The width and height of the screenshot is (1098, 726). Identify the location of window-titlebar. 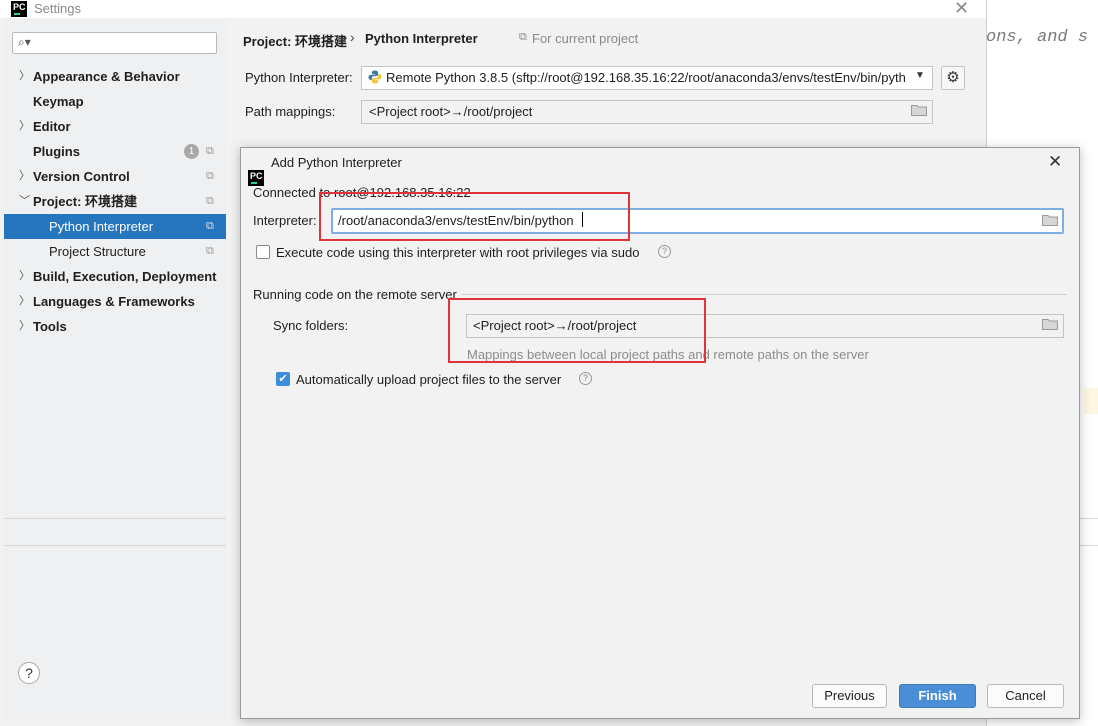
(493, 9).